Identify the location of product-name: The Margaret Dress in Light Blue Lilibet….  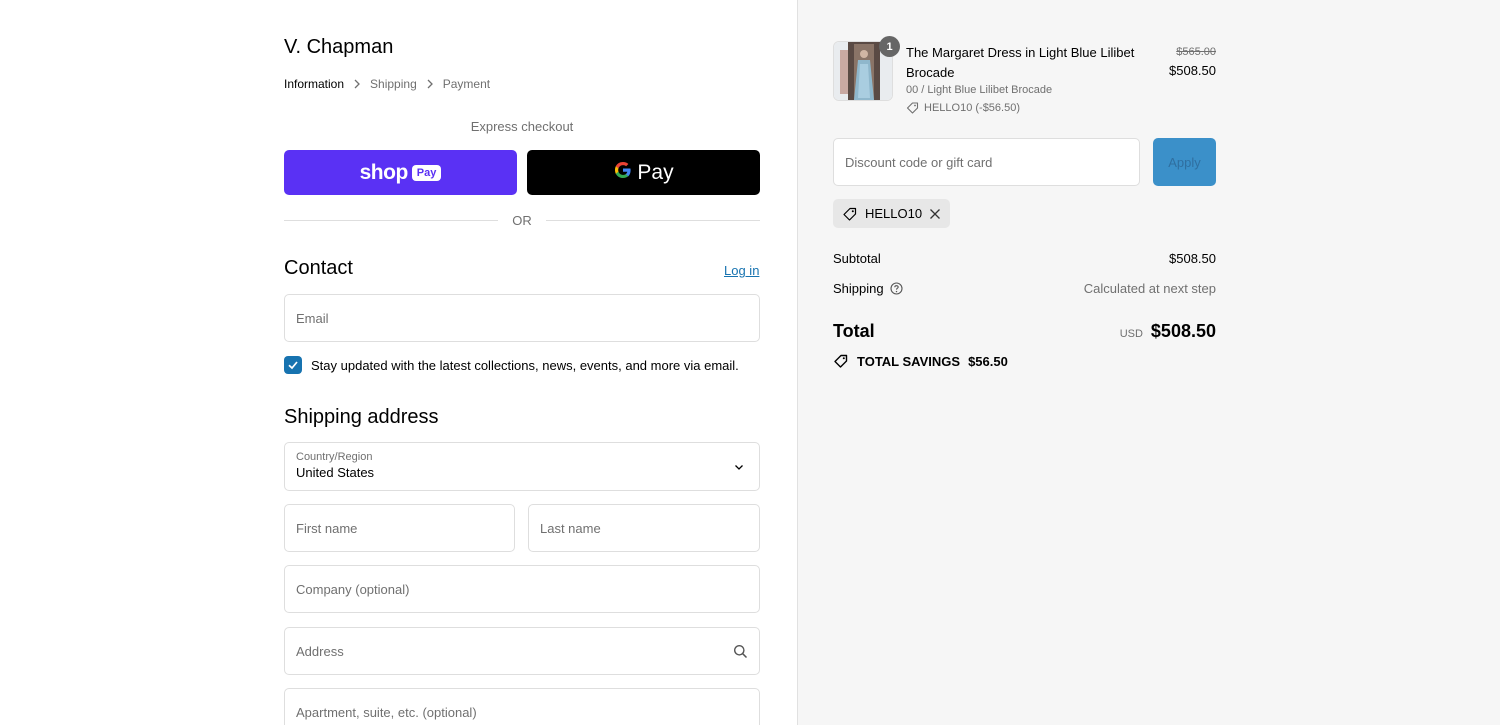
(1020, 62).